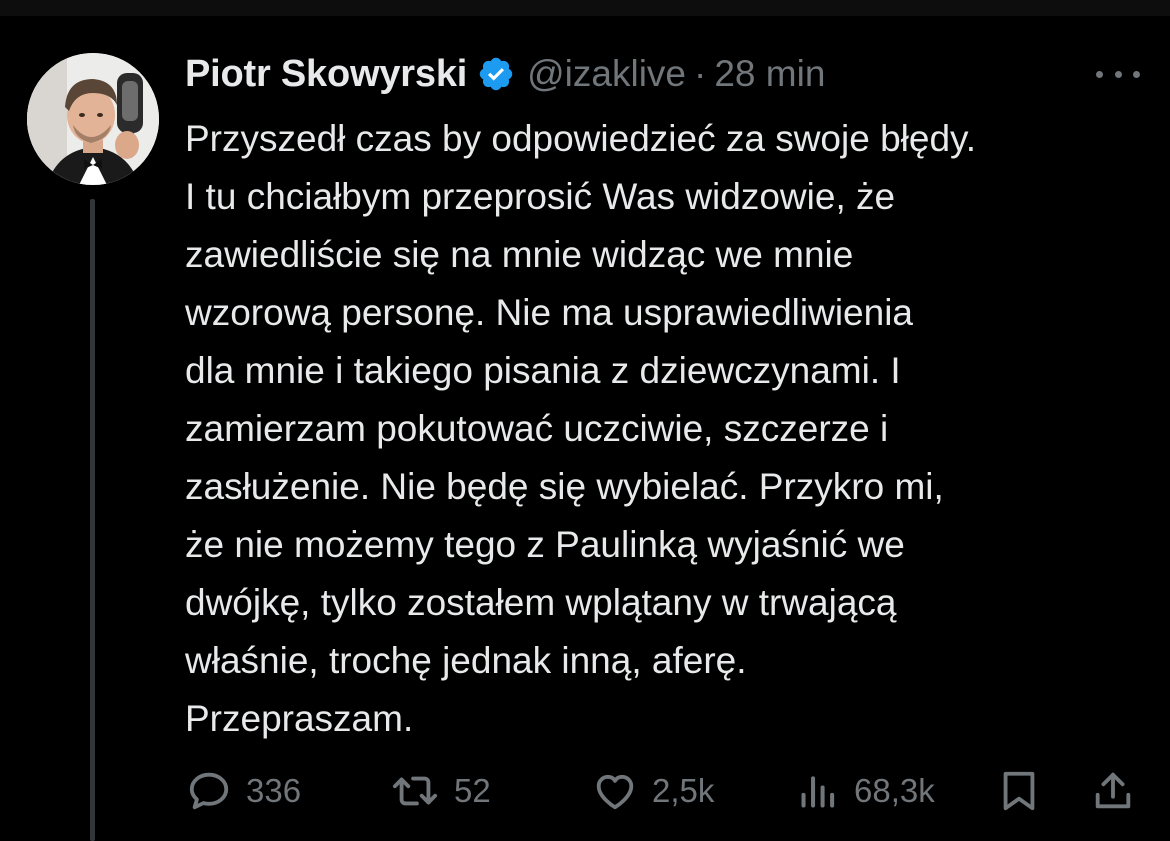 This screenshot has height=841, width=1170. What do you see at coordinates (585, 791) in the screenshot?
I see `action-bar: 336 52 2,5k 68,3k` at bounding box center [585, 791].